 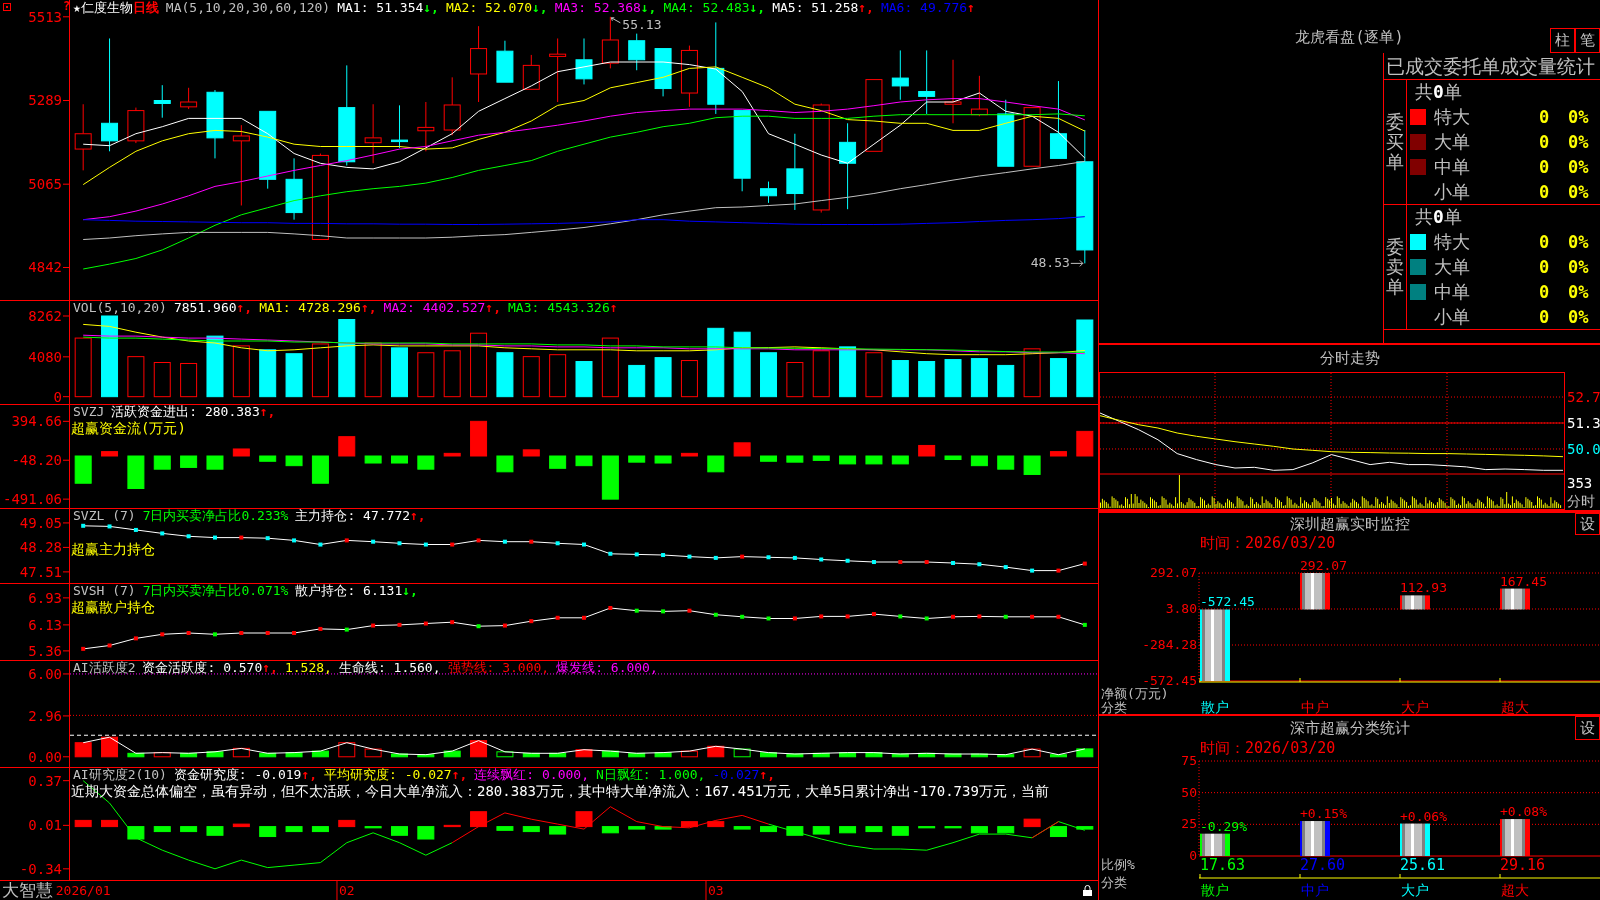 What do you see at coordinates (418, 515) in the screenshot?
I see `trend-arrow: ↑,` at bounding box center [418, 515].